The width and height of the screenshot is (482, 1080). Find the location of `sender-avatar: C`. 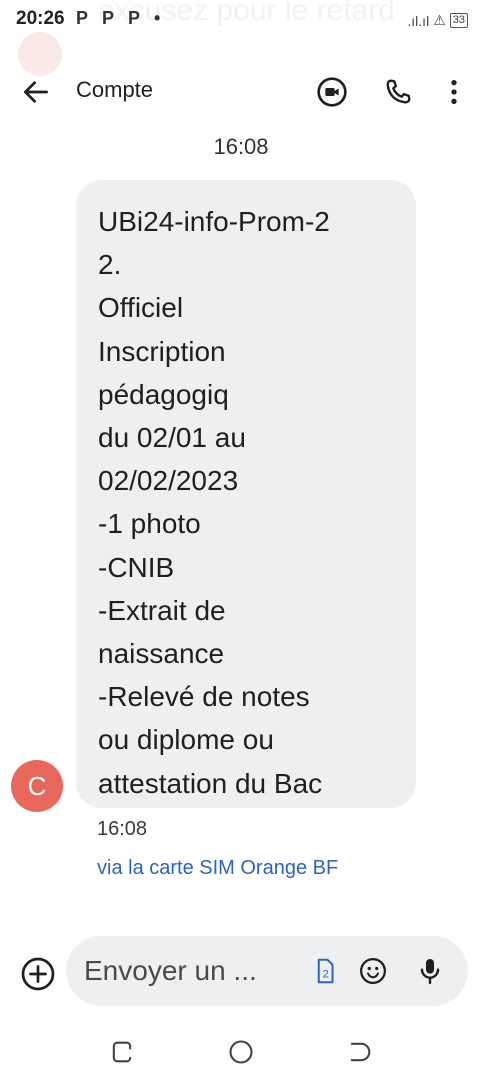

sender-avatar: C is located at coordinates (37, 786).